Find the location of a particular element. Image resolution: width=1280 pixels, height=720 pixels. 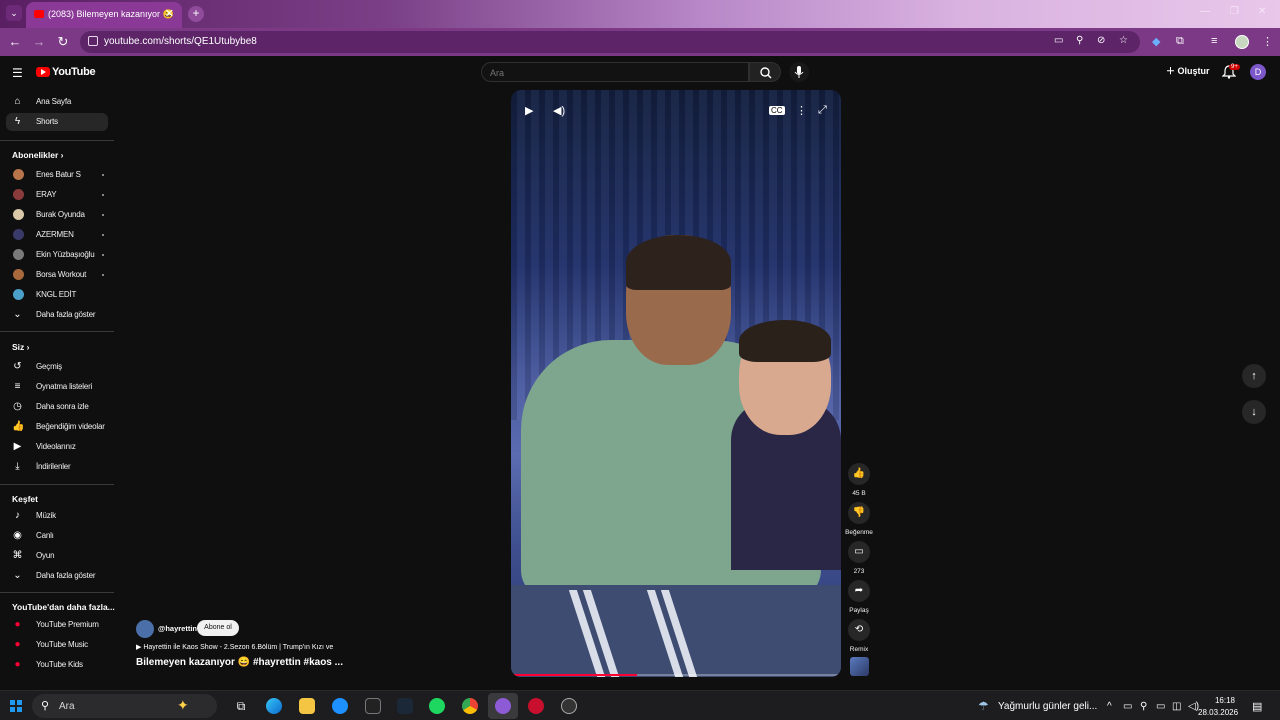

steam-icon is located at coordinates (405, 706).